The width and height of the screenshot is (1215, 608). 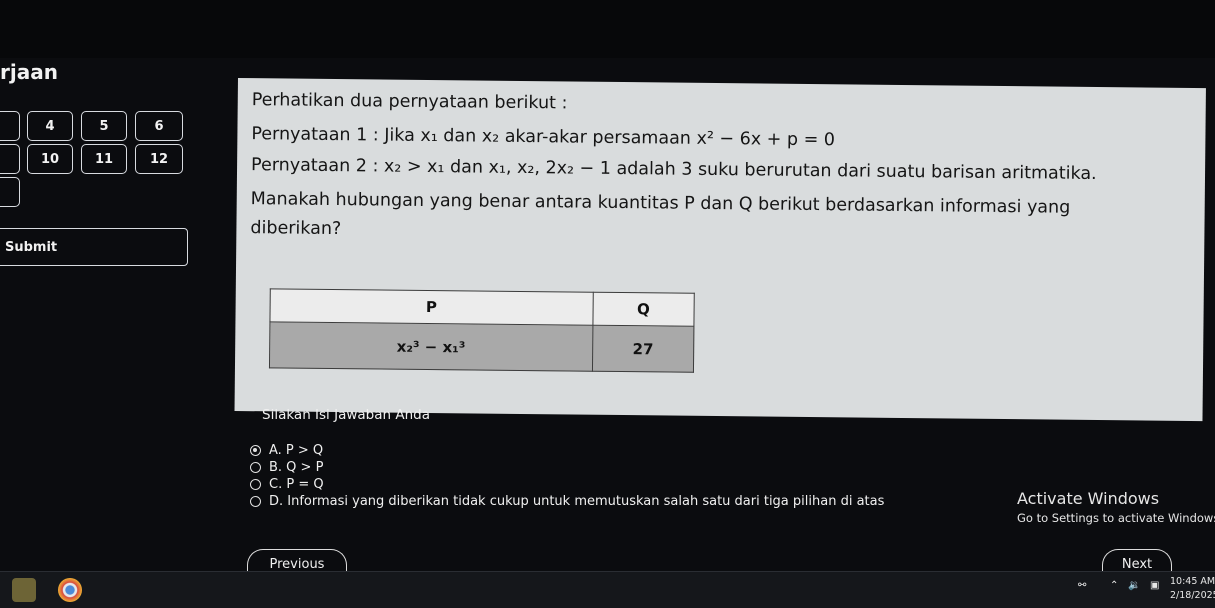 What do you see at coordinates (1192, 581) in the screenshot?
I see `clock-time: 10:45 AM` at bounding box center [1192, 581].